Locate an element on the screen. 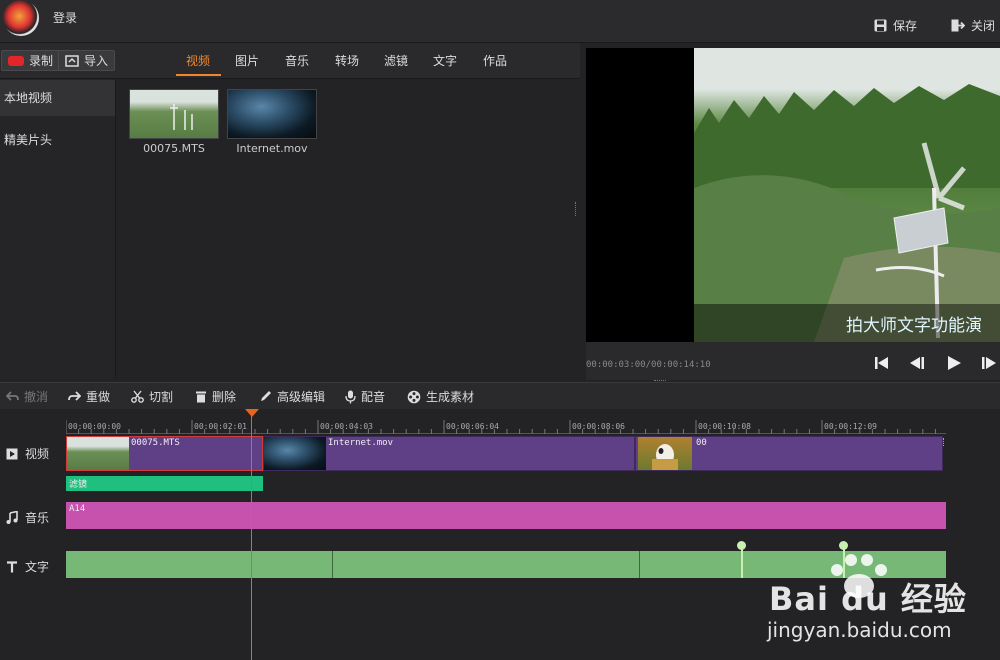 This screenshot has width=1000, height=660. watermark-url: jingyan.baidu.com is located at coordinates (859, 630).